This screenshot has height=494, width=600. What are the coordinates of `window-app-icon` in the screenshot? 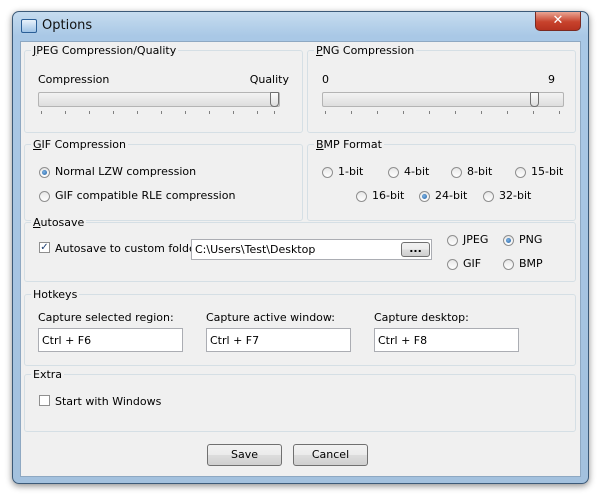 It's located at (29, 26).